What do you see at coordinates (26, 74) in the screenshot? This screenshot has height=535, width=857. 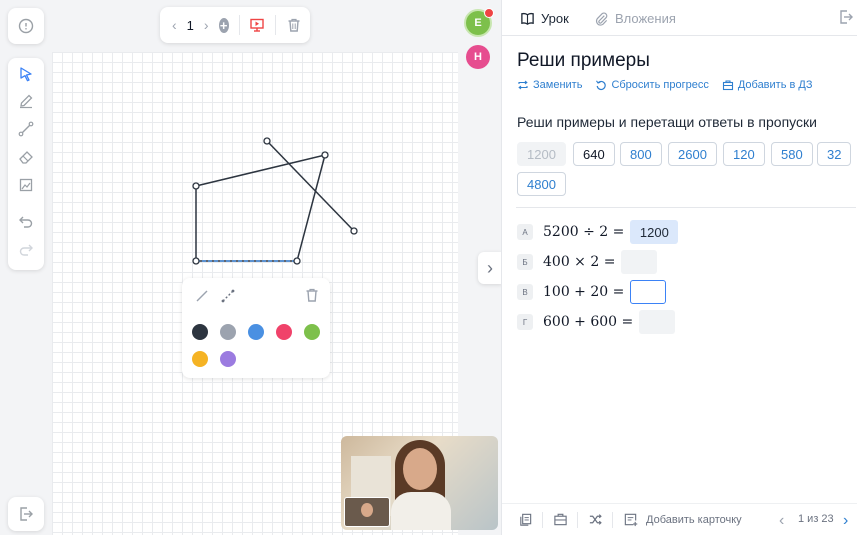 I see `select-icon` at bounding box center [26, 74].